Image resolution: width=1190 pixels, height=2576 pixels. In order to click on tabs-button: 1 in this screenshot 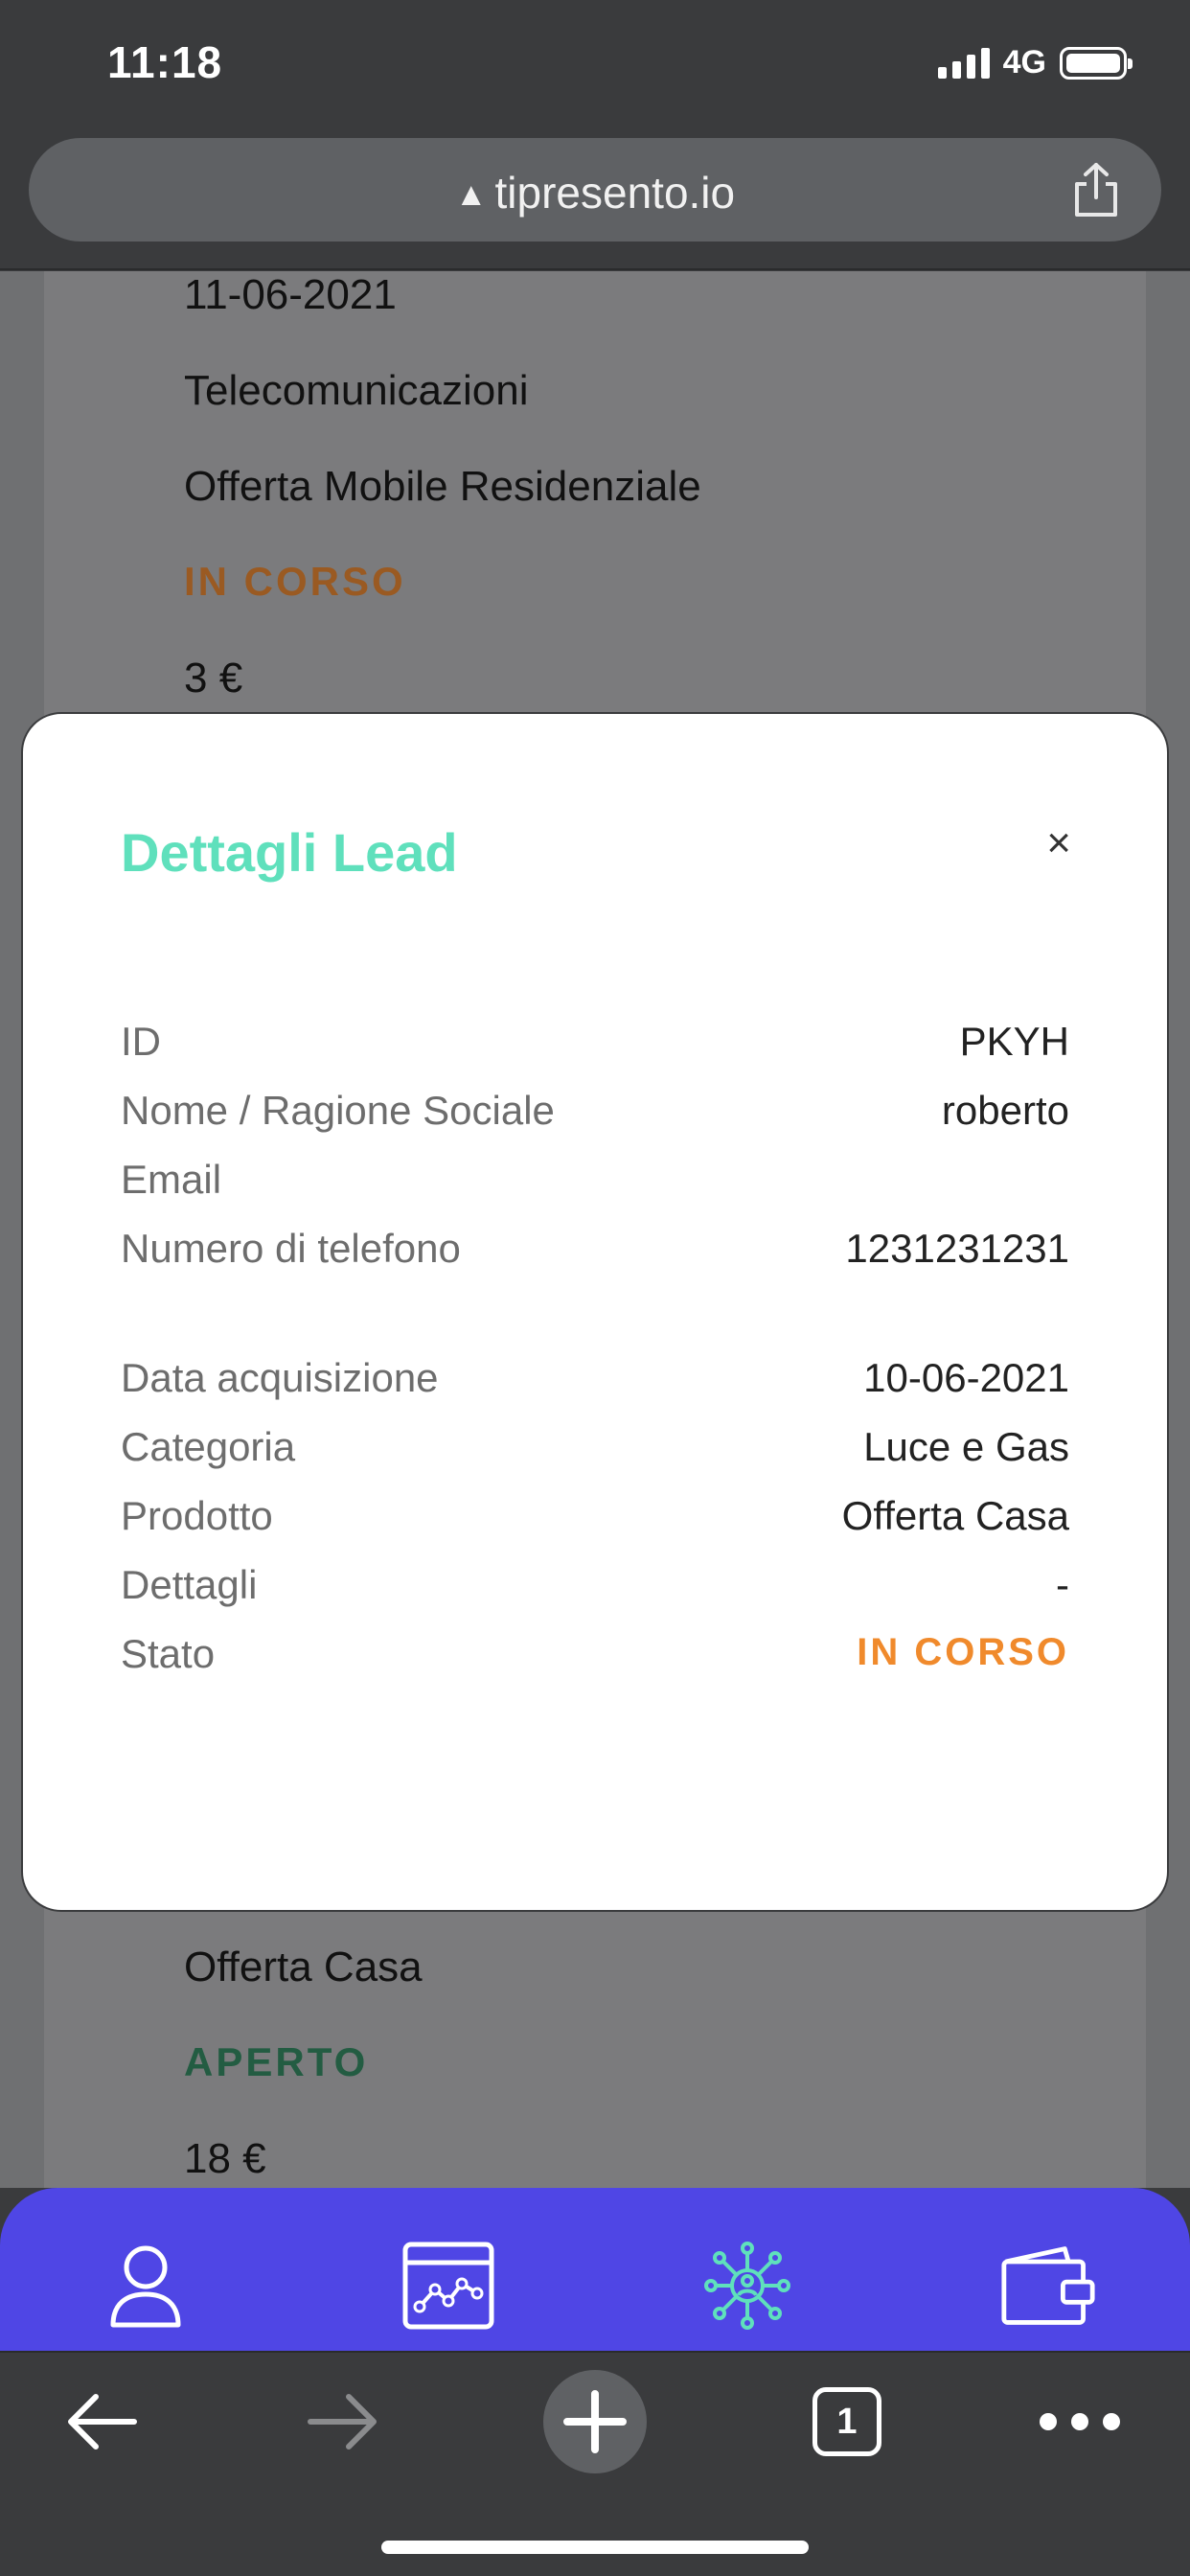, I will do `click(847, 2421)`.